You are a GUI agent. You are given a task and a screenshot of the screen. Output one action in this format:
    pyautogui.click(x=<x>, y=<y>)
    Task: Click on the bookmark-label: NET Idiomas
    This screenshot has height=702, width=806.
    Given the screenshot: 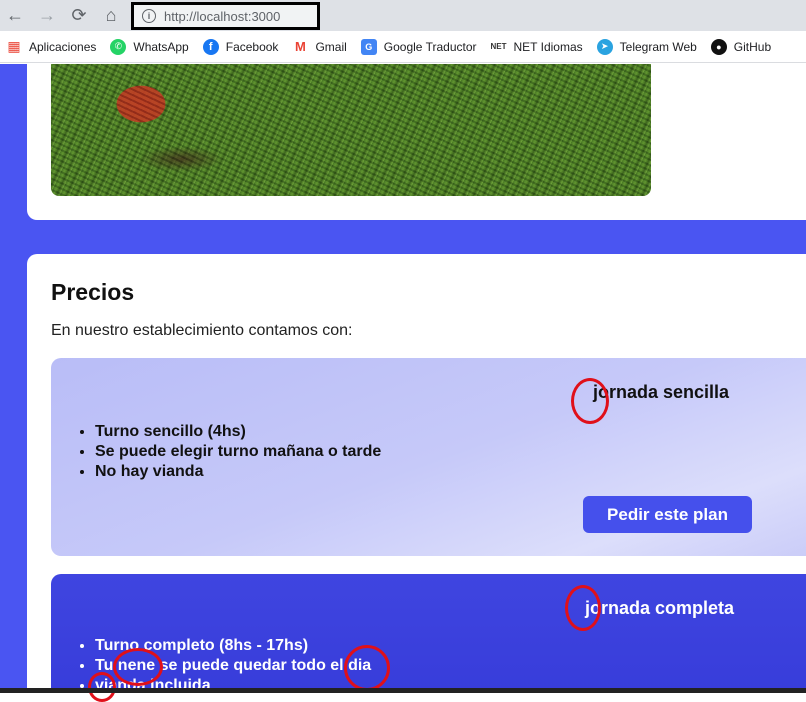 What is the action you would take?
    pyautogui.click(x=548, y=46)
    